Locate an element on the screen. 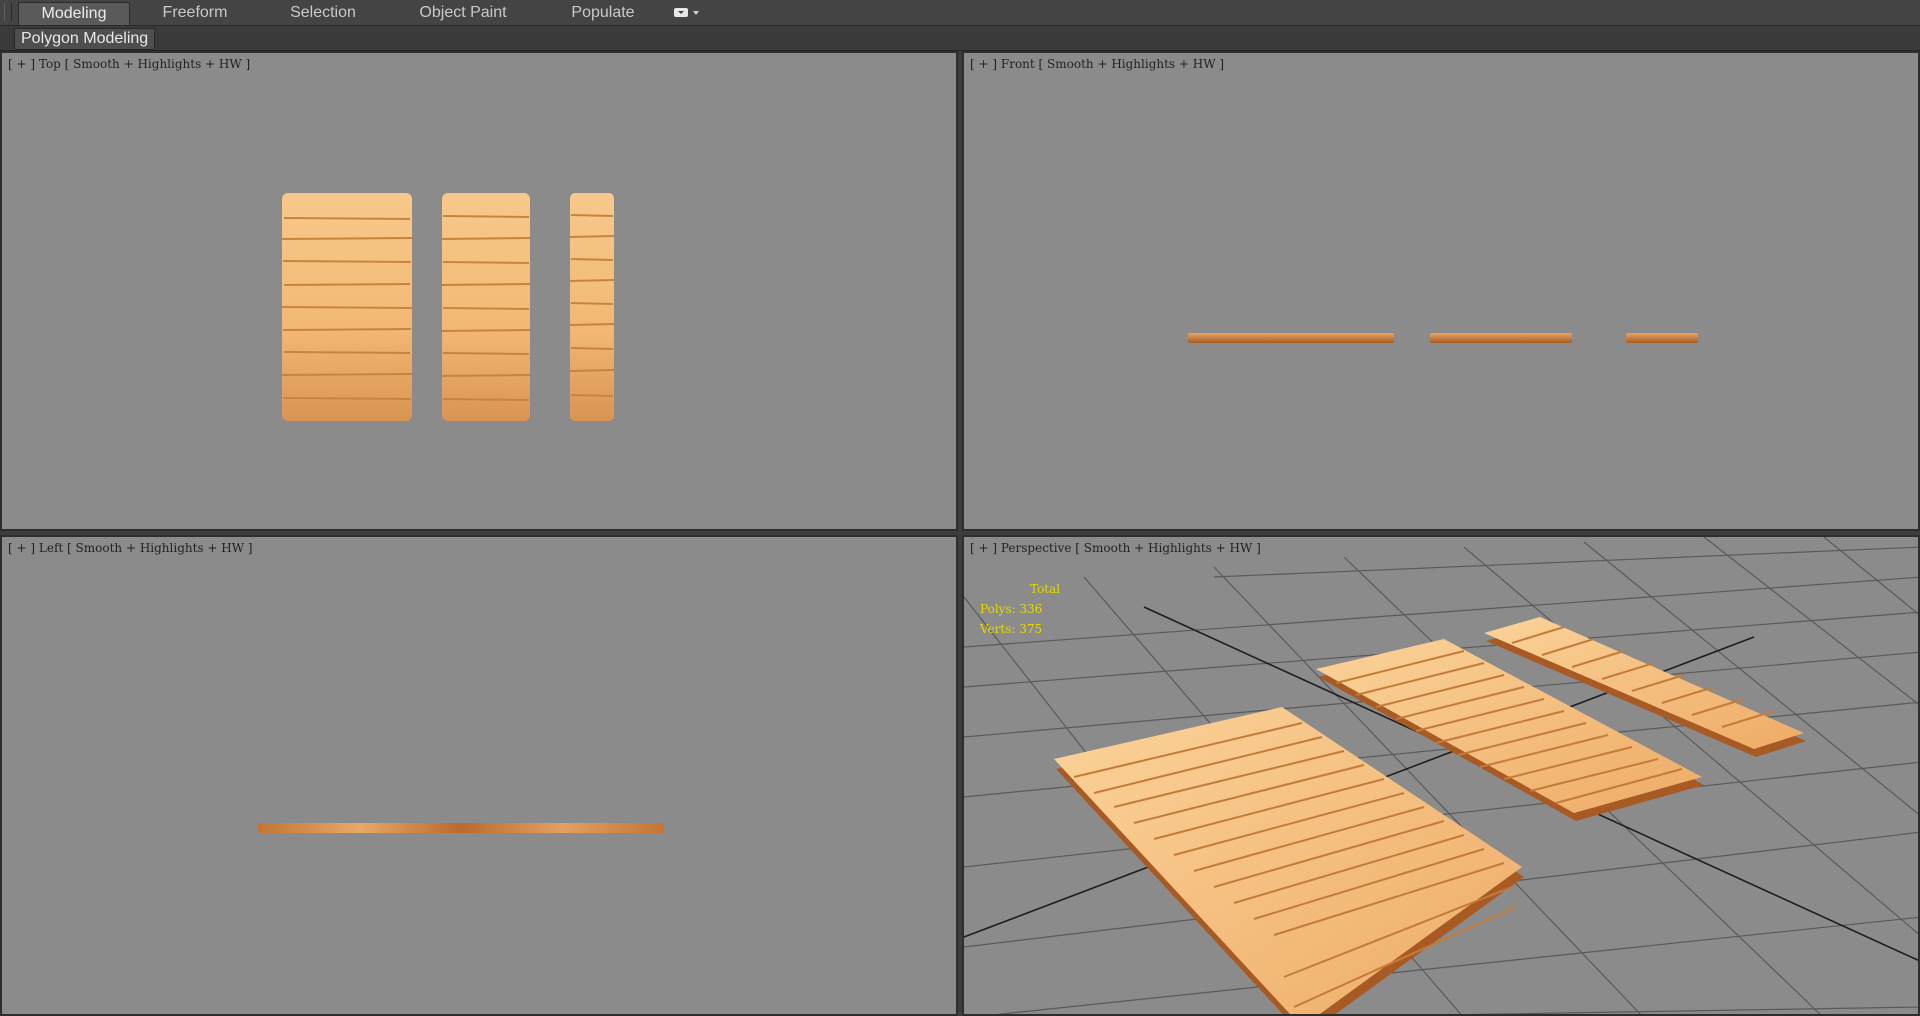 The height and width of the screenshot is (1016, 1920). stats-polys-row: Polys: 336 is located at coordinates (1020, 609).